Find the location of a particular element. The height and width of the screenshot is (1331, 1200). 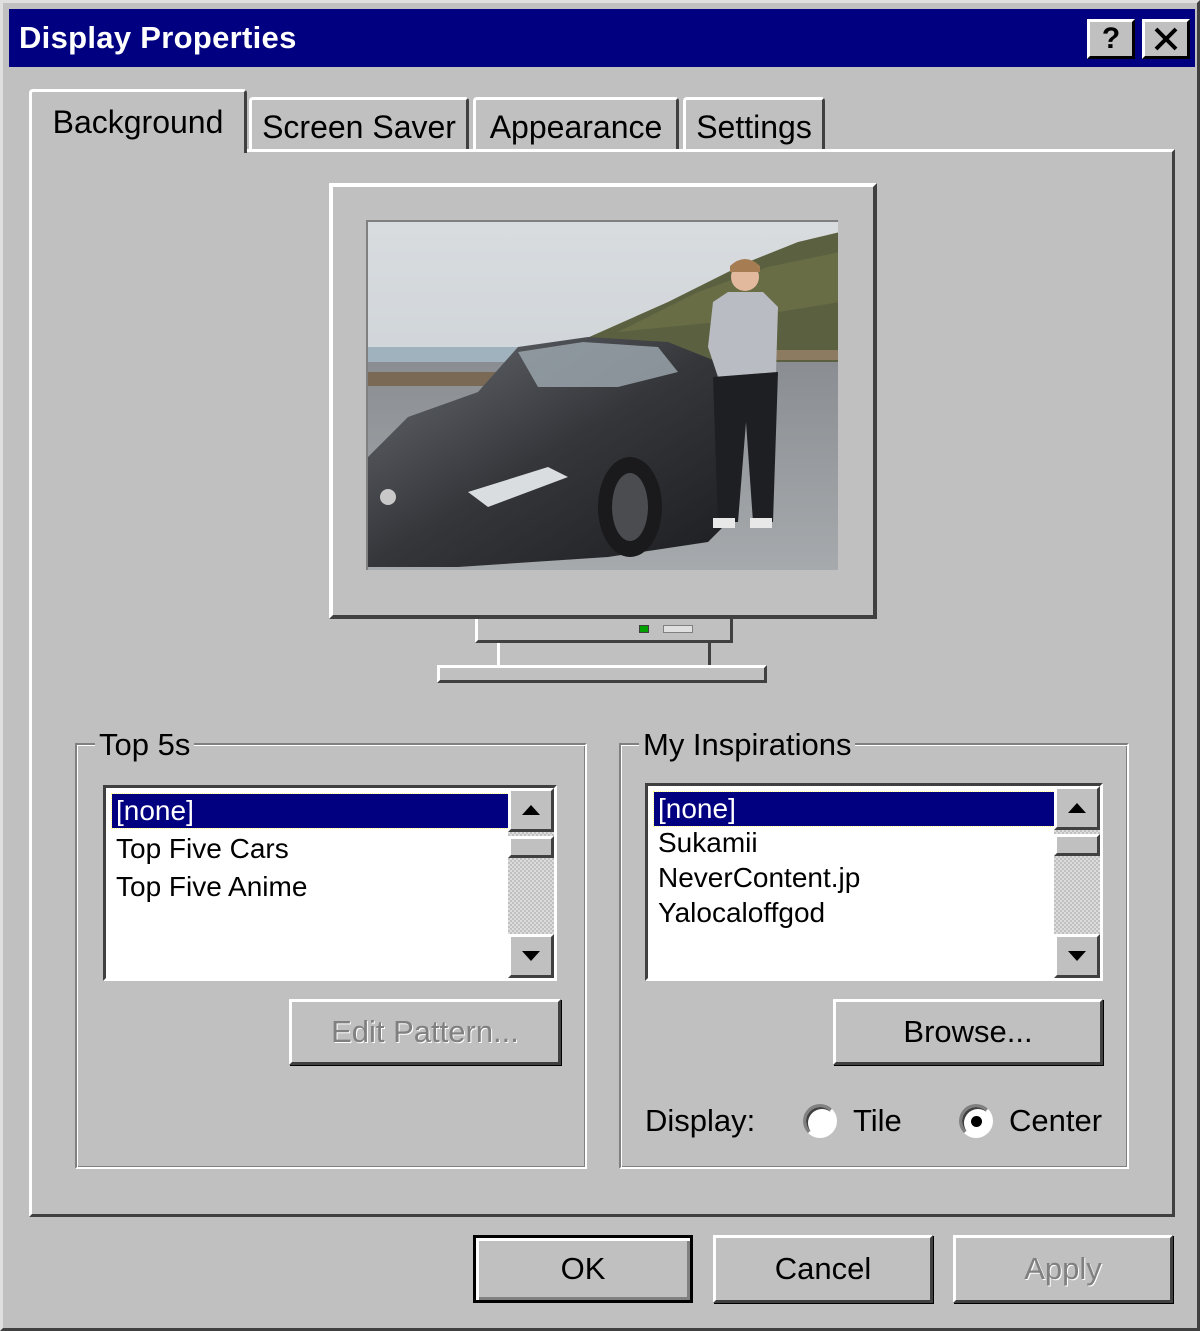

tab-screen-saver: Screen Saver is located at coordinates (359, 126).